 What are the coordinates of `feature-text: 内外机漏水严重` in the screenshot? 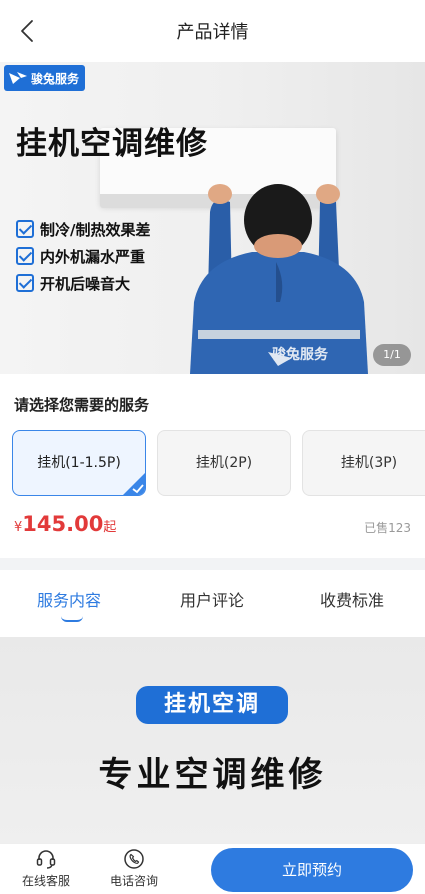 It's located at (93, 256).